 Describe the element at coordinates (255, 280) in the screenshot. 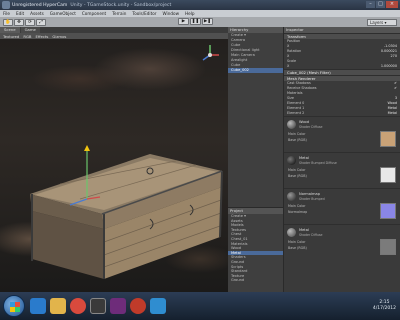

I see `project-item: Ground` at that location.